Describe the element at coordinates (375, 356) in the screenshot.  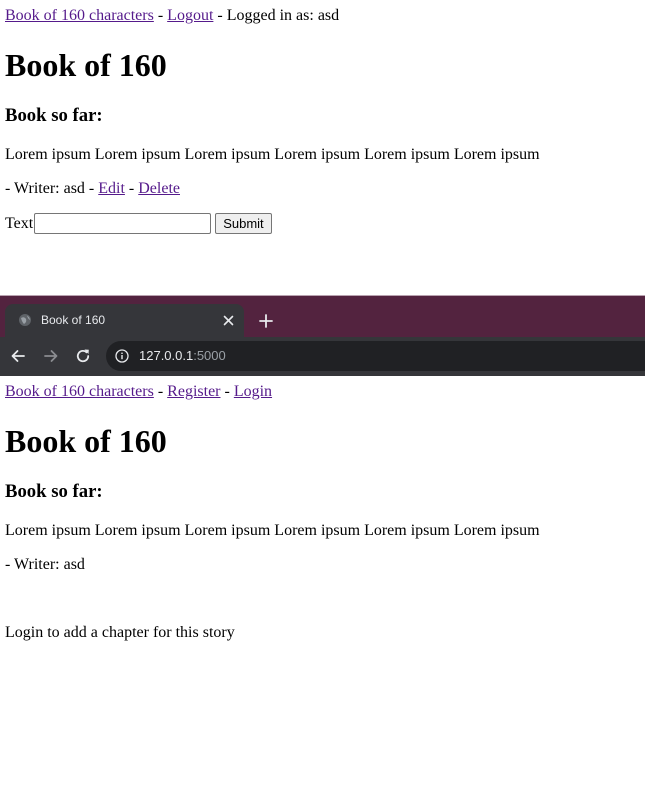
I see `address-bar: 127.0.0.1:5000` at that location.